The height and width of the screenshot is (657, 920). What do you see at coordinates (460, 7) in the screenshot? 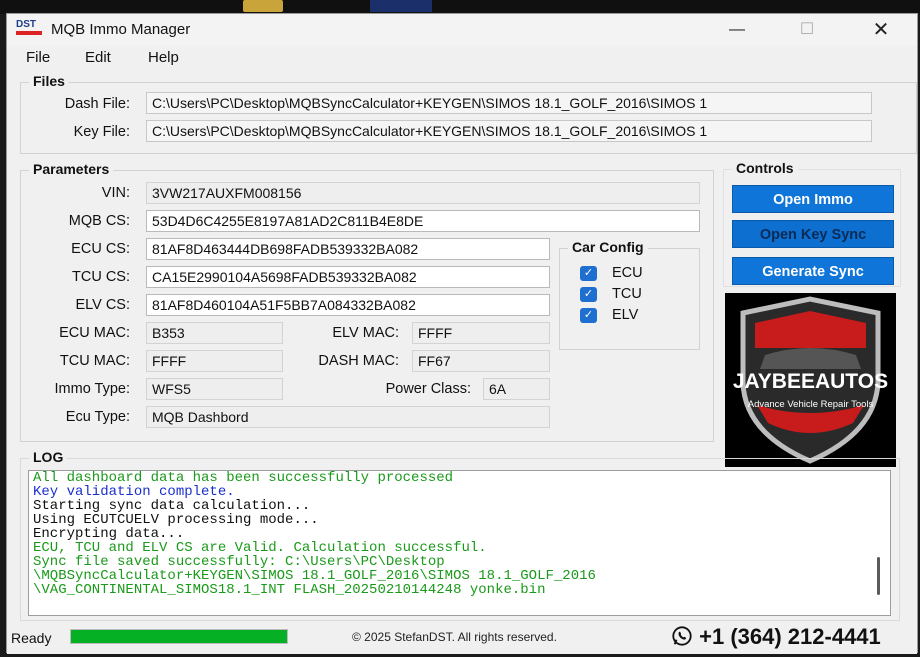
I see `desktop-background` at bounding box center [460, 7].